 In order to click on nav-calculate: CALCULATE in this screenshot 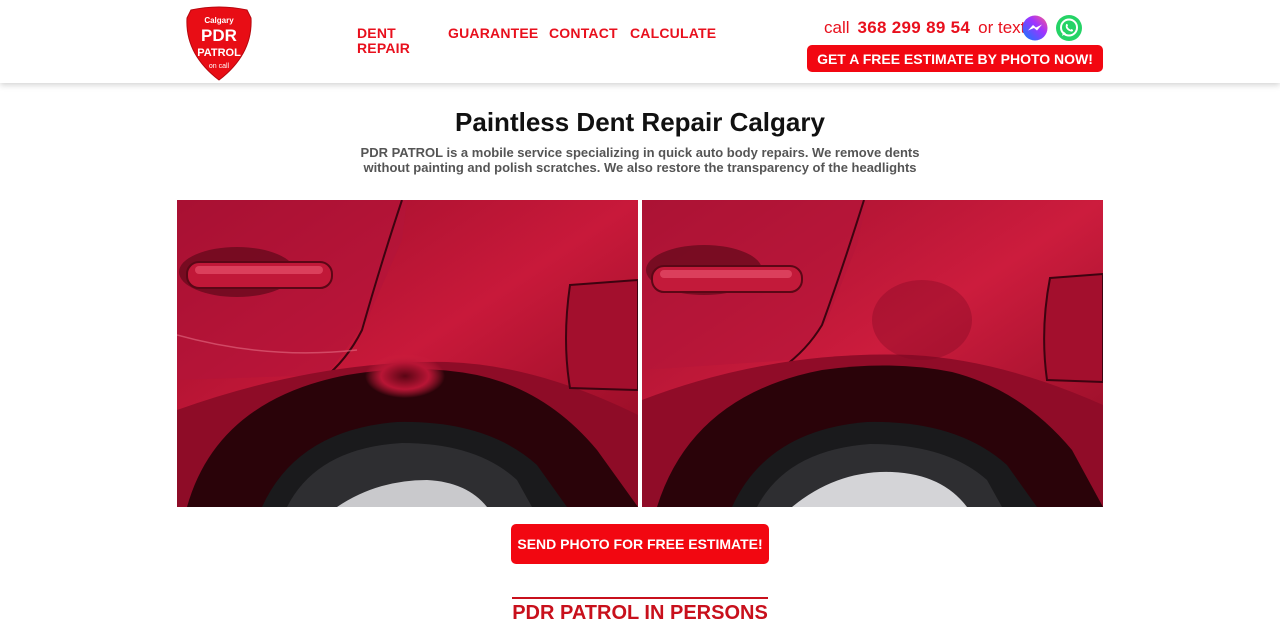, I will do `click(673, 33)`.